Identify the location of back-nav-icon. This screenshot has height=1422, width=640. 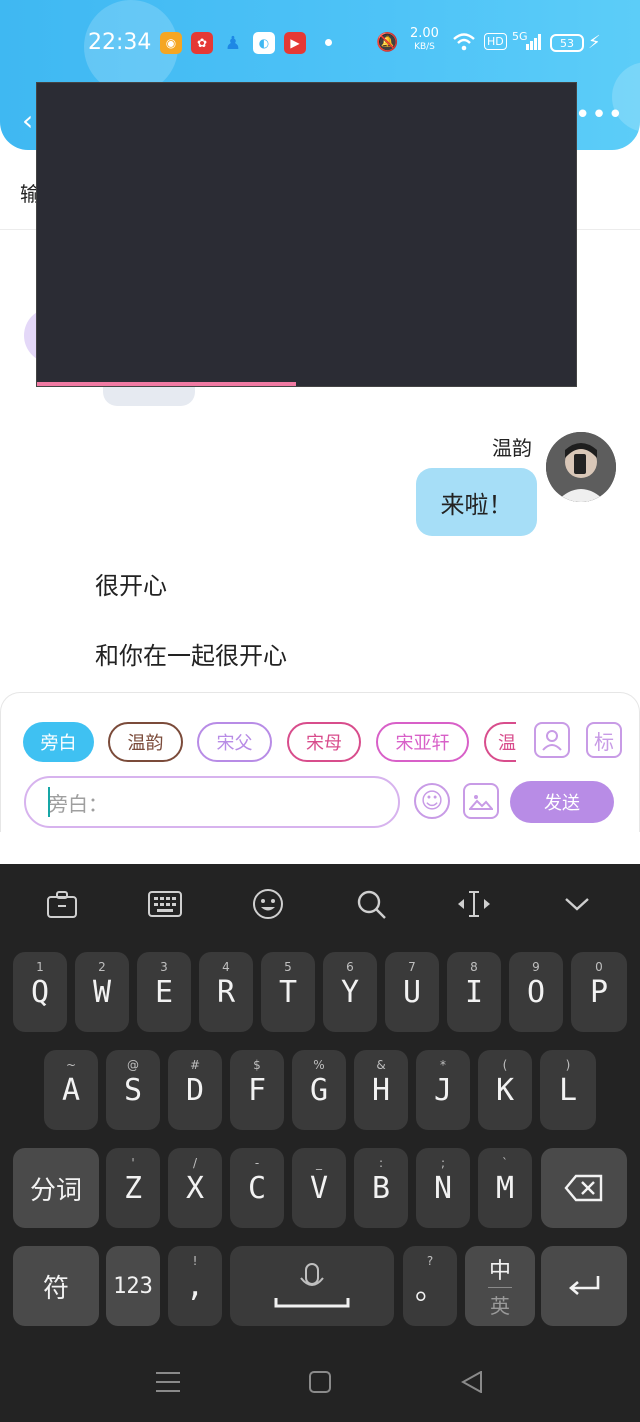
(471, 1385).